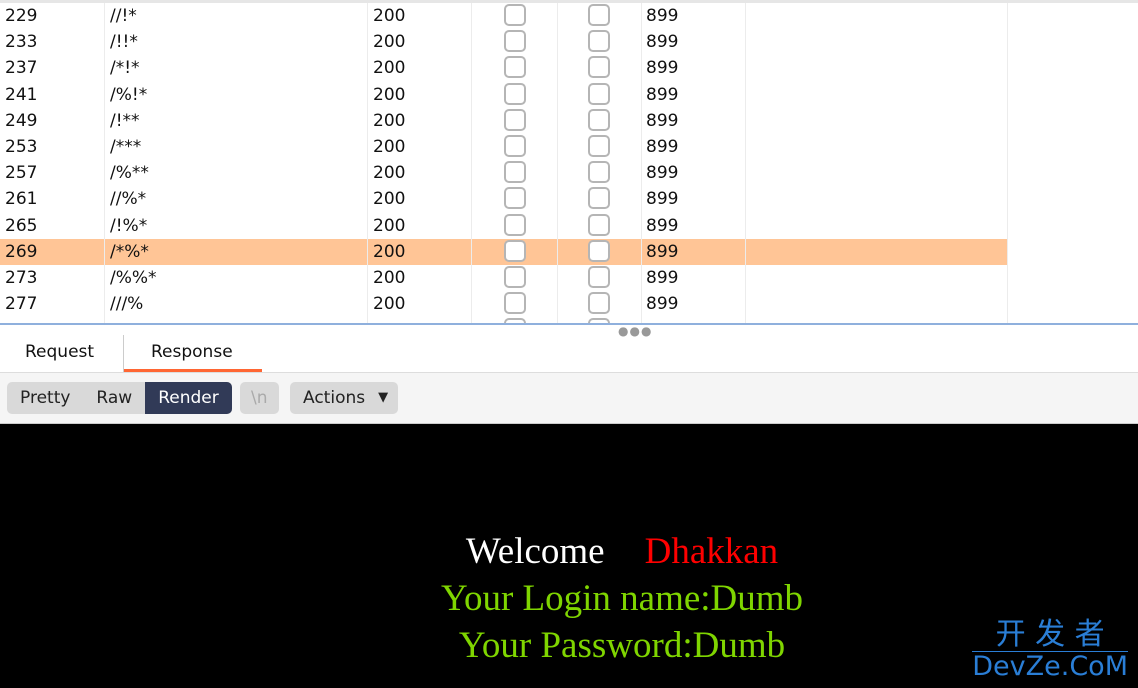 Image resolution: width=1138 pixels, height=688 pixels. Describe the element at coordinates (123, 353) in the screenshot. I see `tab-separator` at that location.